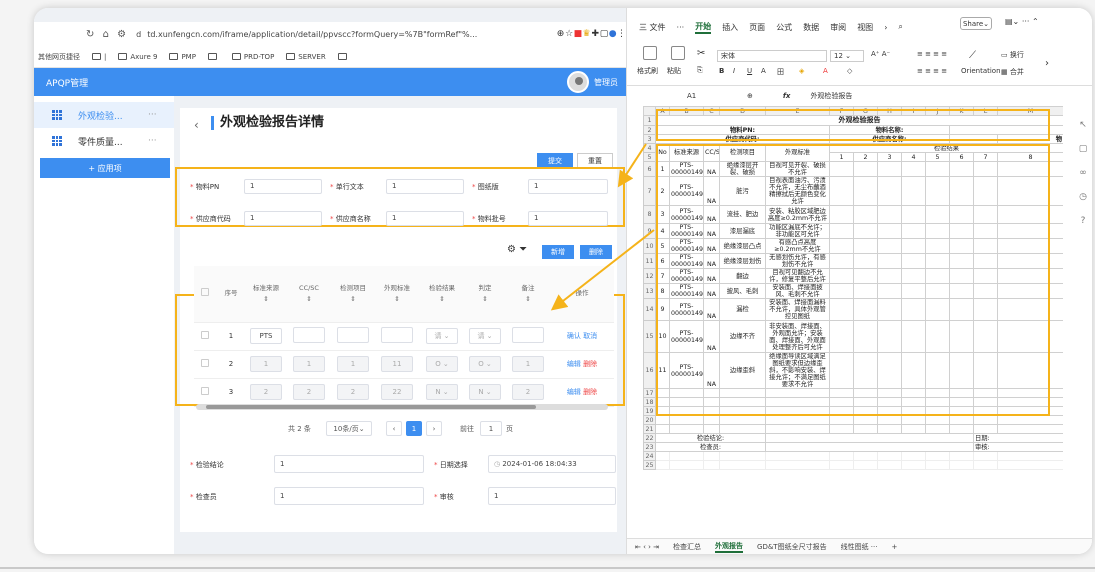 Image resolution: width=1095 pixels, height=572 pixels. What do you see at coordinates (649, 447) in the screenshot?
I see `row-header: 23` at bounding box center [649, 447].